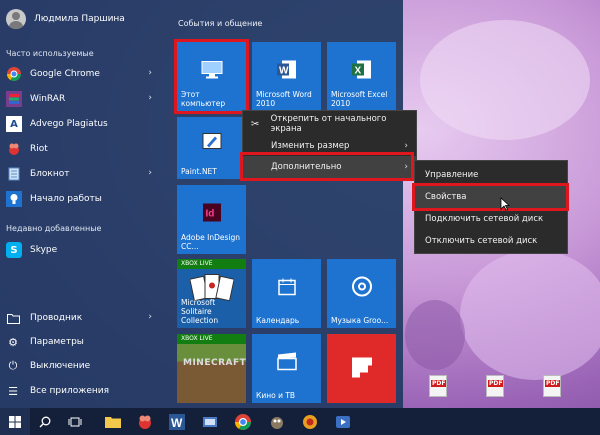 The image size is (600, 435). I want to click on system-label: Проводник, so click(56, 318).